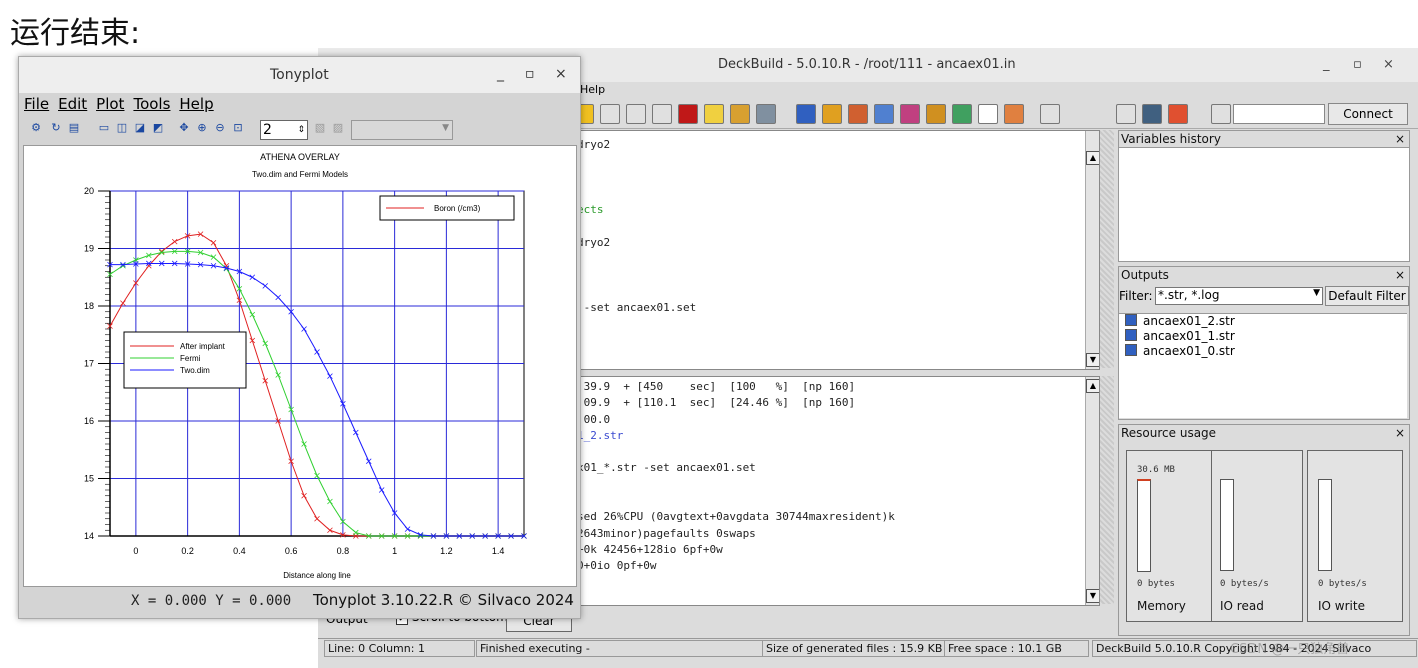 The image size is (1418, 668). I want to click on default-filter-button: Default Filter, so click(1367, 296).